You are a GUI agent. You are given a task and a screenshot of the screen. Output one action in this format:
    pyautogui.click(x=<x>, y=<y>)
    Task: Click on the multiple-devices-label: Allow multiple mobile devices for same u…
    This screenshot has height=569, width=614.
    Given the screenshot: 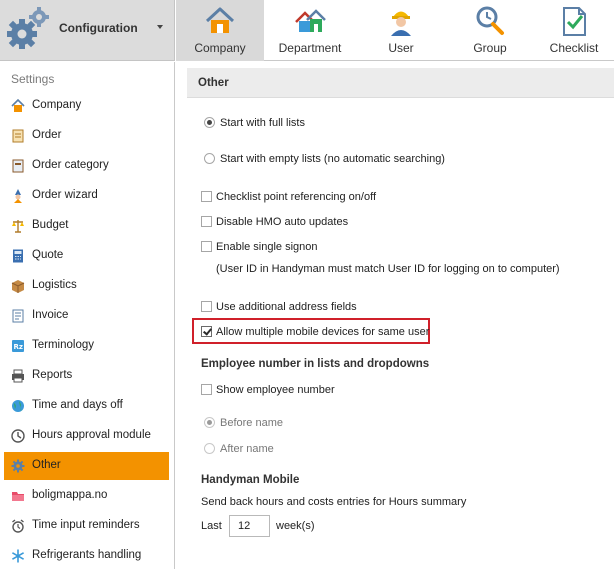 What is the action you would take?
    pyautogui.click(x=323, y=332)
    